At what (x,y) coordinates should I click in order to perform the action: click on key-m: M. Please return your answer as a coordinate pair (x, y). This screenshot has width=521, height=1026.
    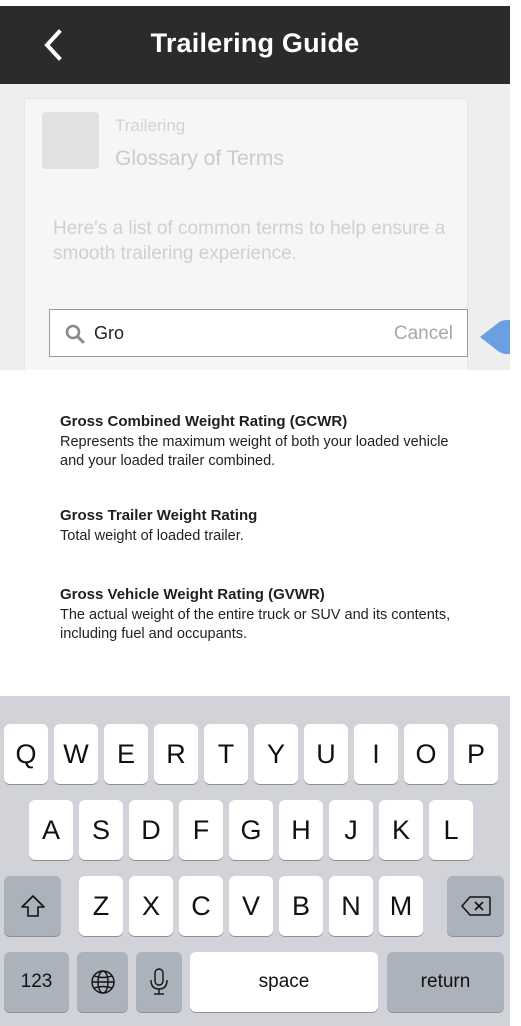
    Looking at the image, I should click on (401, 906).